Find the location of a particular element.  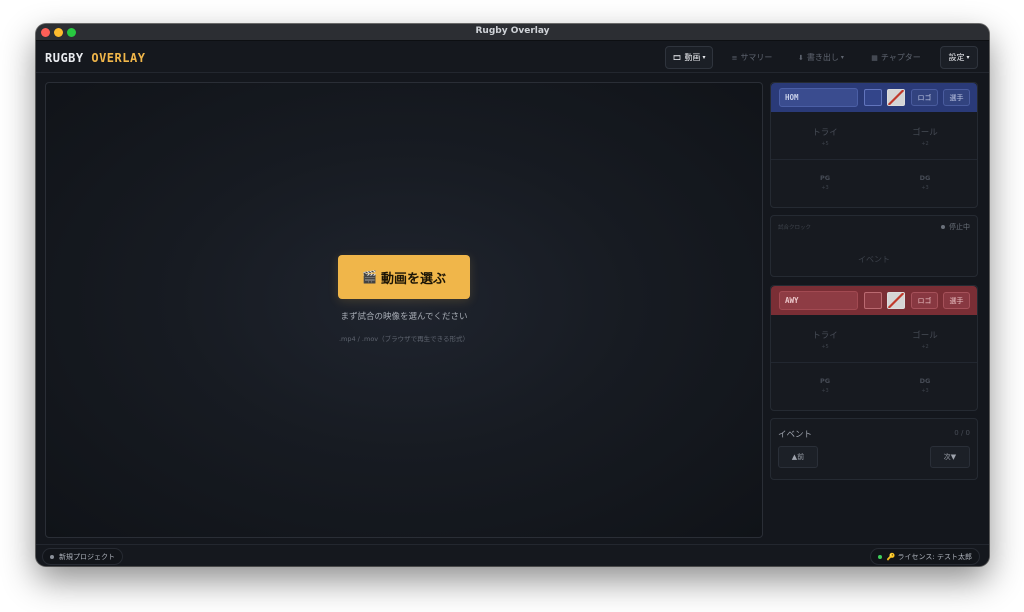

away-team-name-input: AWY is located at coordinates (818, 300).